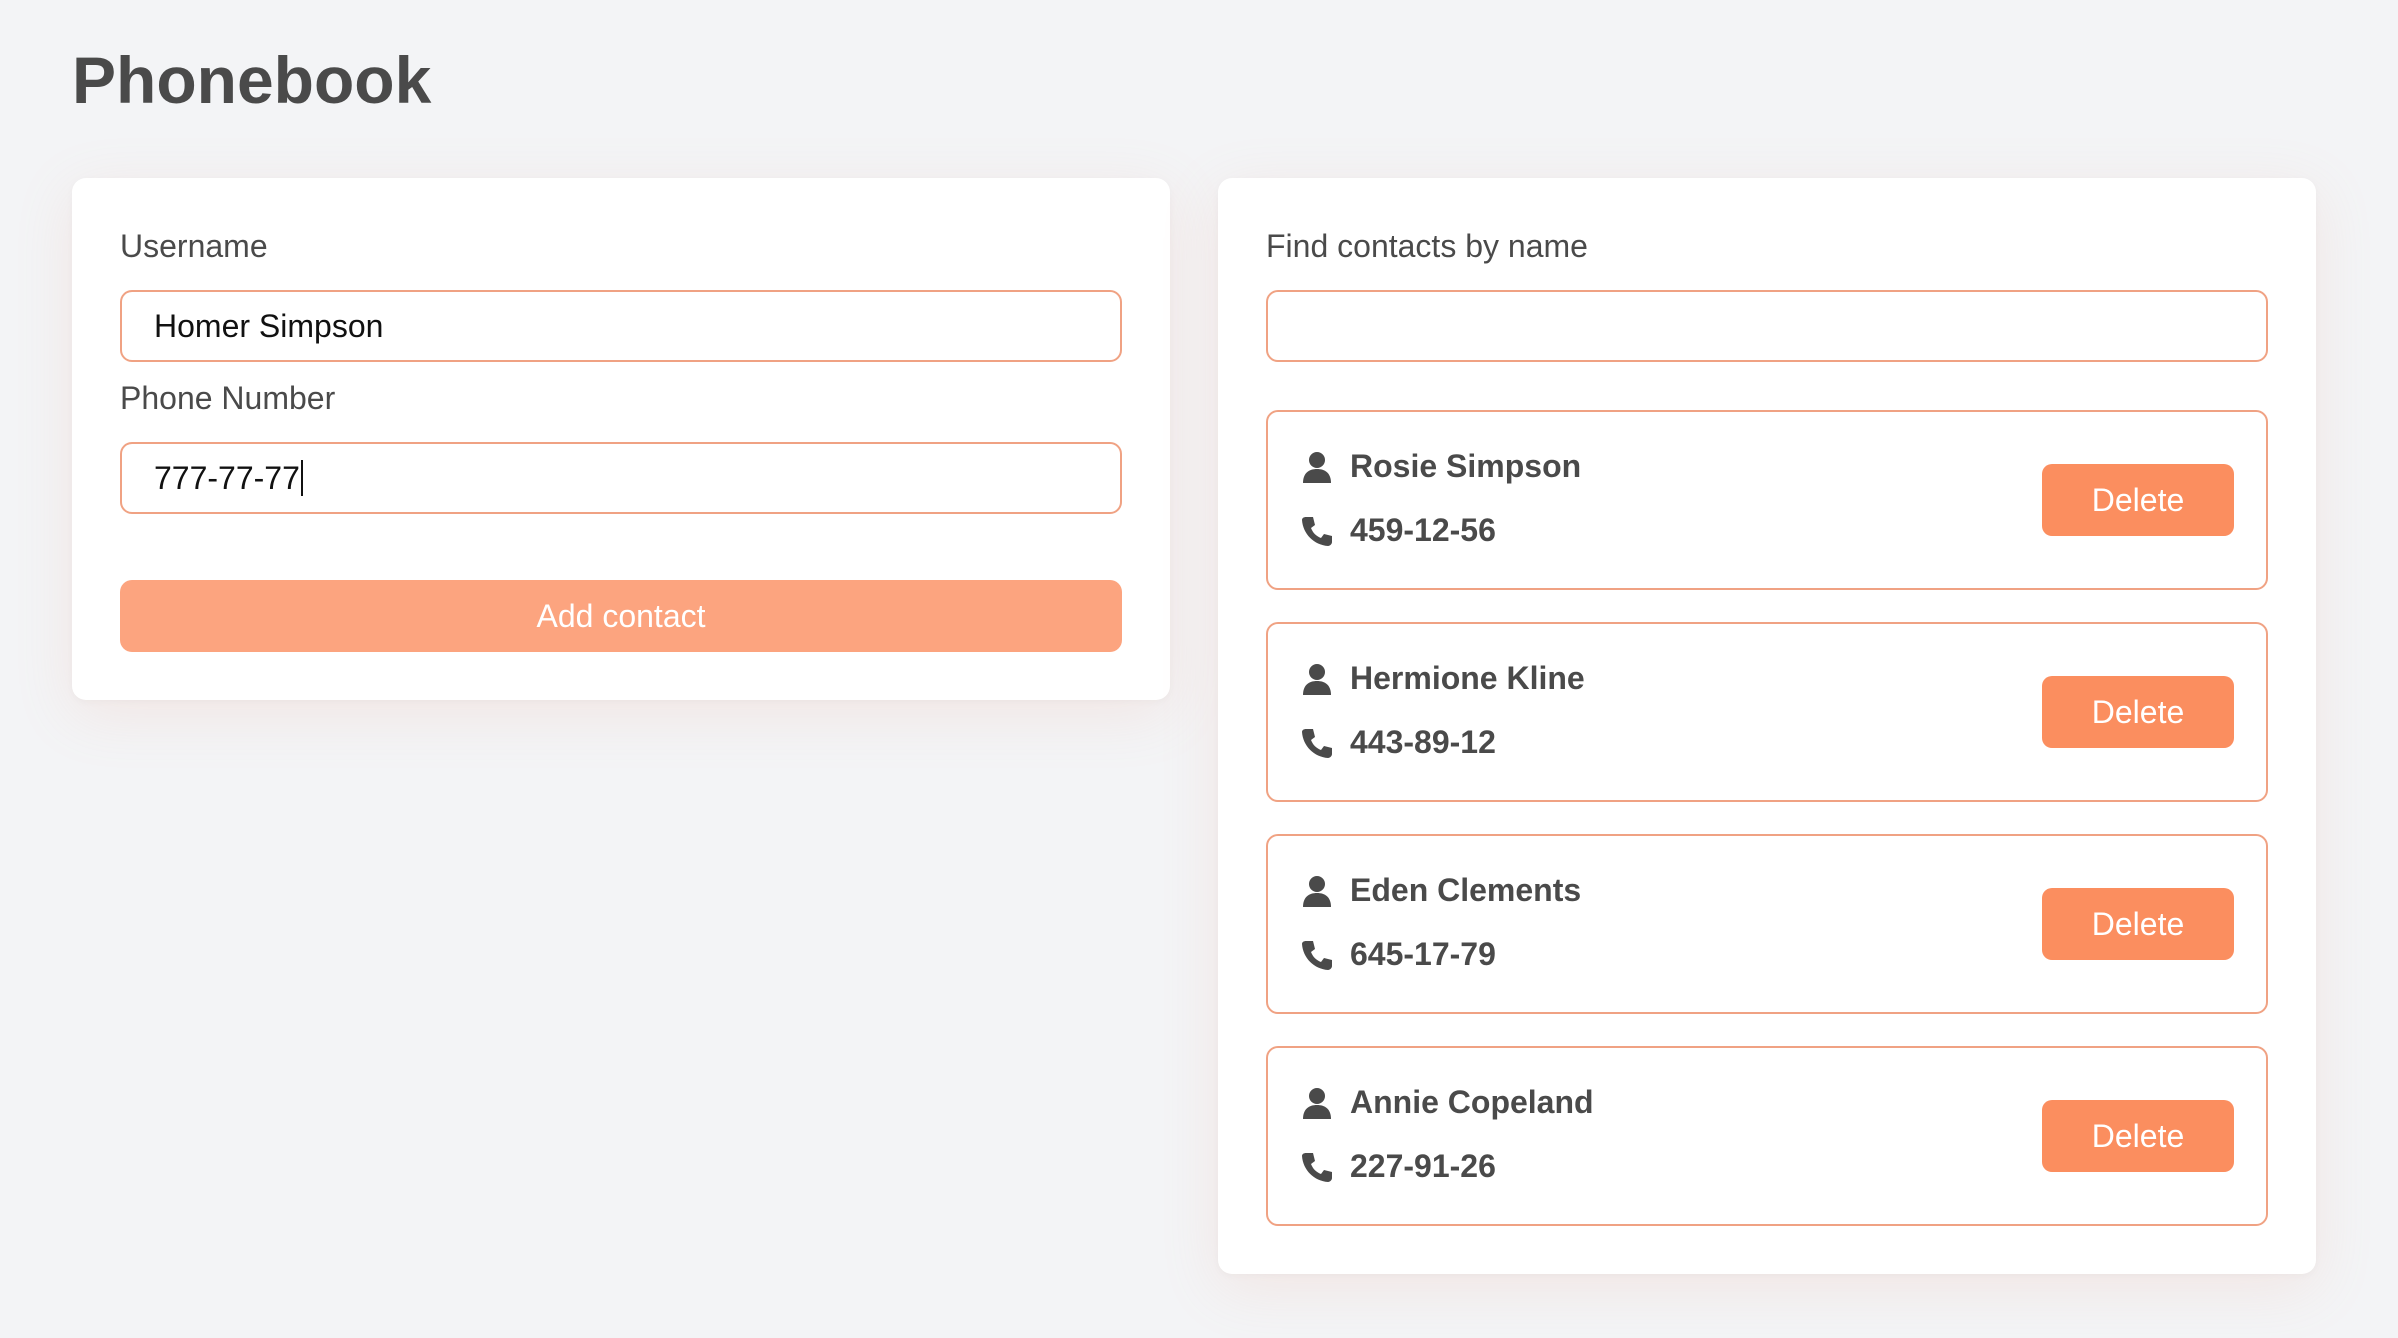 This screenshot has height=1338, width=2398. What do you see at coordinates (301, 478) in the screenshot?
I see `text-caret` at bounding box center [301, 478].